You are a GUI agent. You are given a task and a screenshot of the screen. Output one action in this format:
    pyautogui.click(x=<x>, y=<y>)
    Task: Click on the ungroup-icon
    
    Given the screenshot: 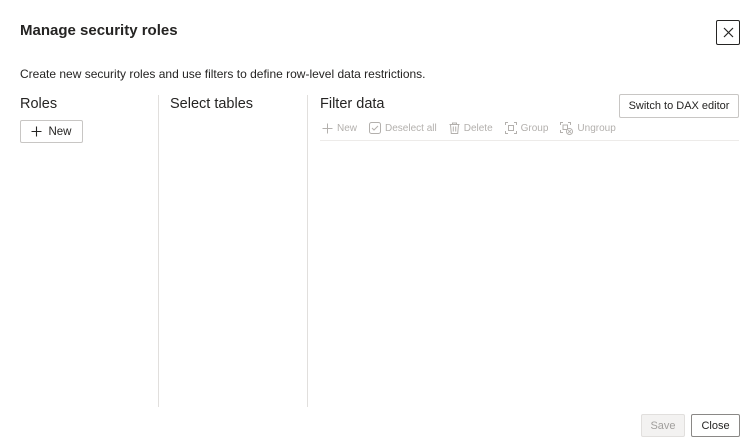 What is the action you would take?
    pyautogui.click(x=567, y=128)
    